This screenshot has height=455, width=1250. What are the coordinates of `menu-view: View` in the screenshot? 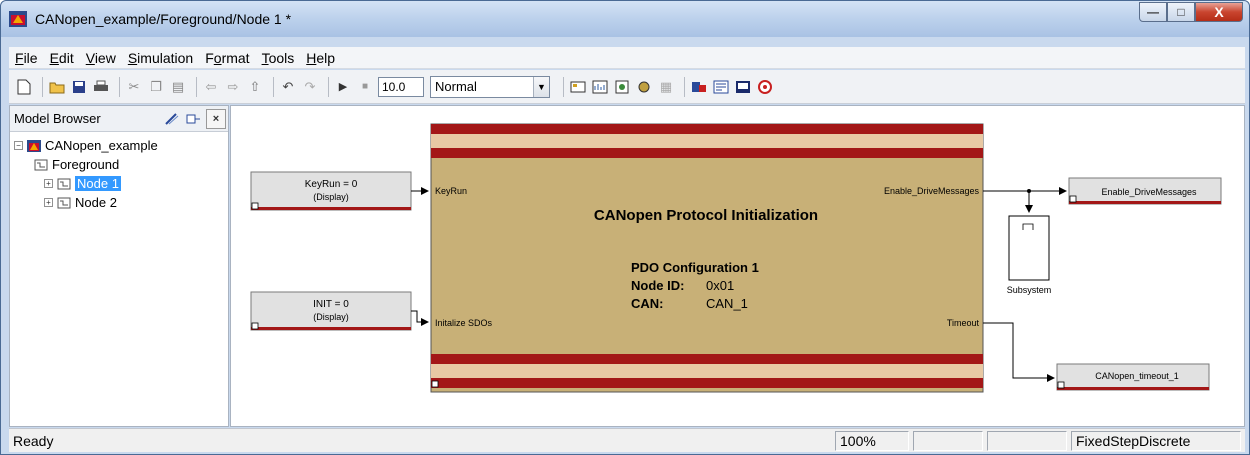 It's located at (101, 58).